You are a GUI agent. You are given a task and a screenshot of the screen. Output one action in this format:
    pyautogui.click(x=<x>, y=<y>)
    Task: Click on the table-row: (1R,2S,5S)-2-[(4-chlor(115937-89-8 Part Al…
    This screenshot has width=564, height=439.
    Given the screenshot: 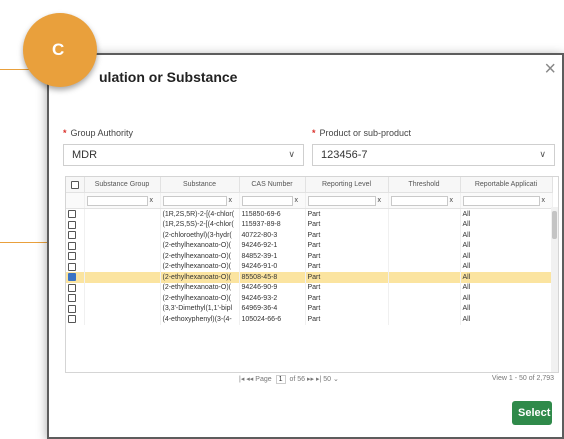 What is the action you would take?
    pyautogui.click(x=309, y=224)
    